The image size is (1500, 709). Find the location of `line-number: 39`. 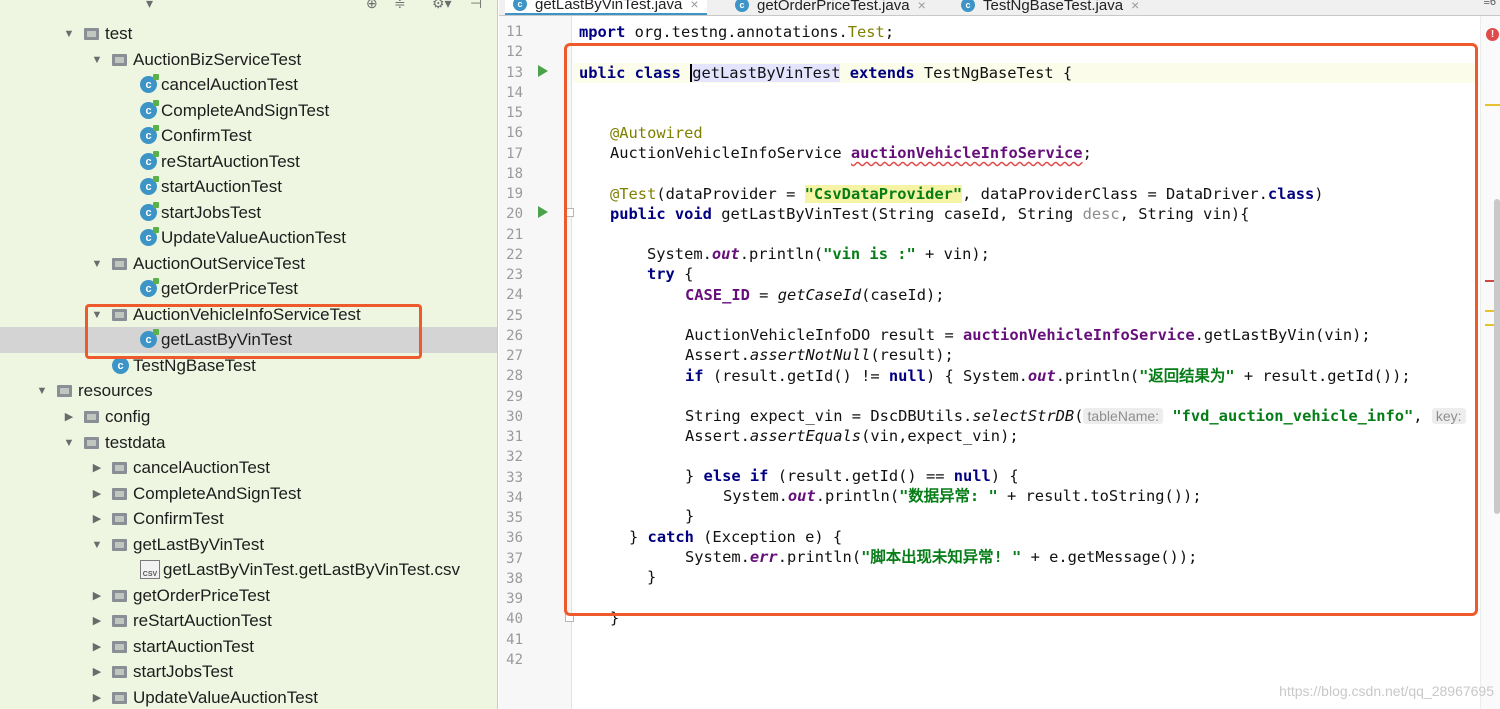

line-number: 39 is located at coordinates (514, 599).